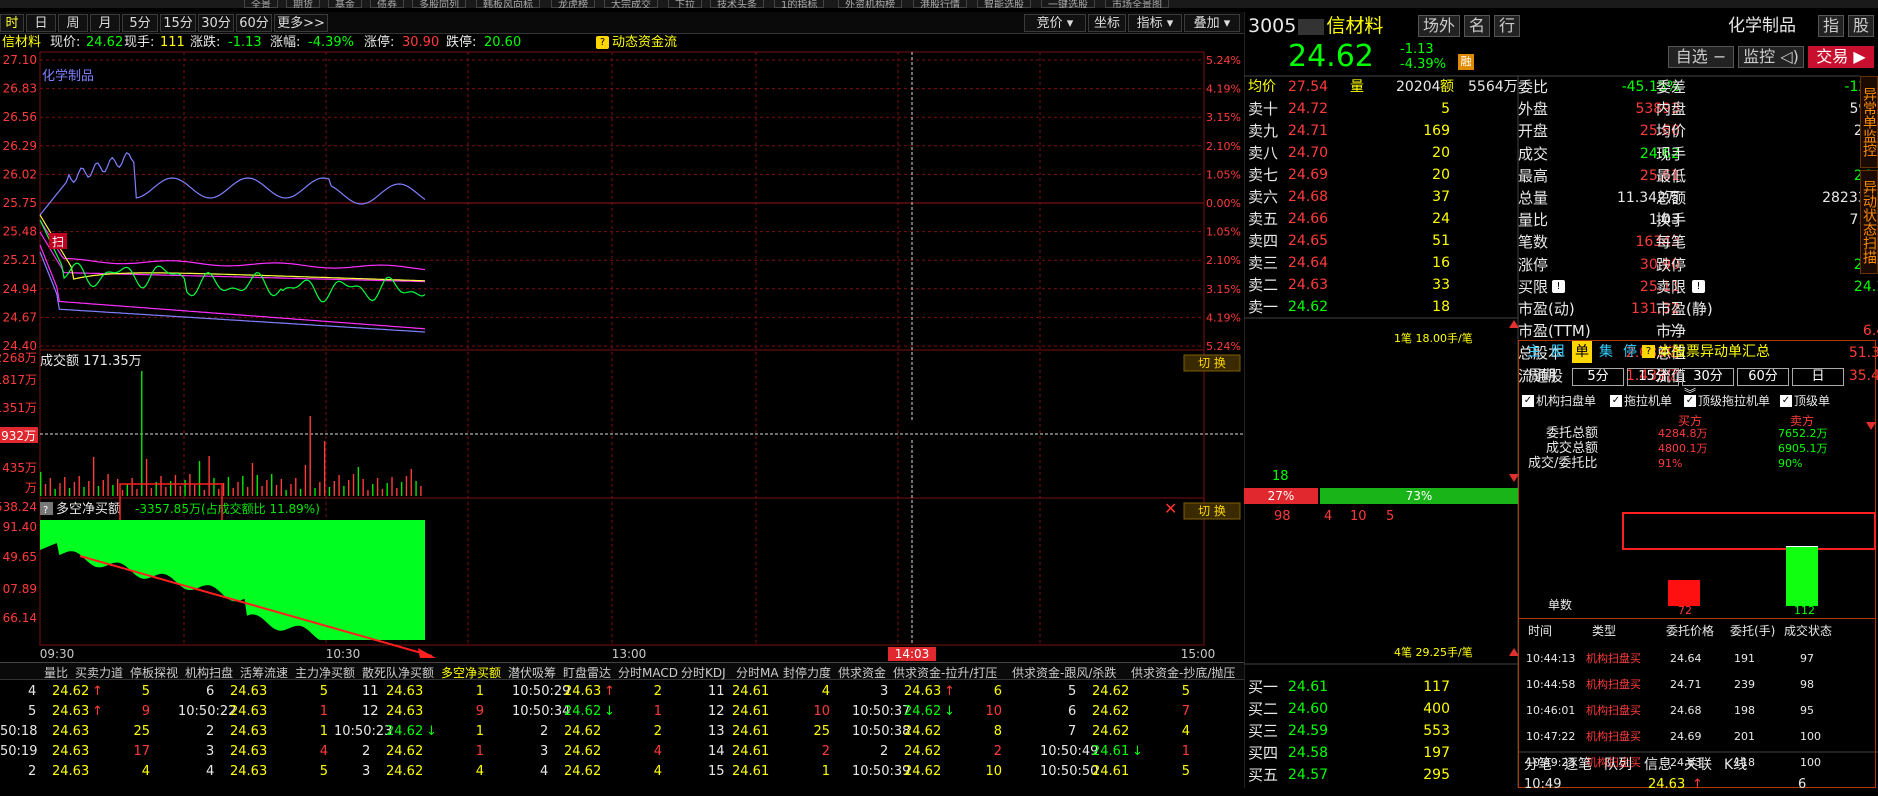 The image size is (1878, 796). Describe the element at coordinates (1606, 352) in the screenshot. I see `dash-tab: 集` at that location.